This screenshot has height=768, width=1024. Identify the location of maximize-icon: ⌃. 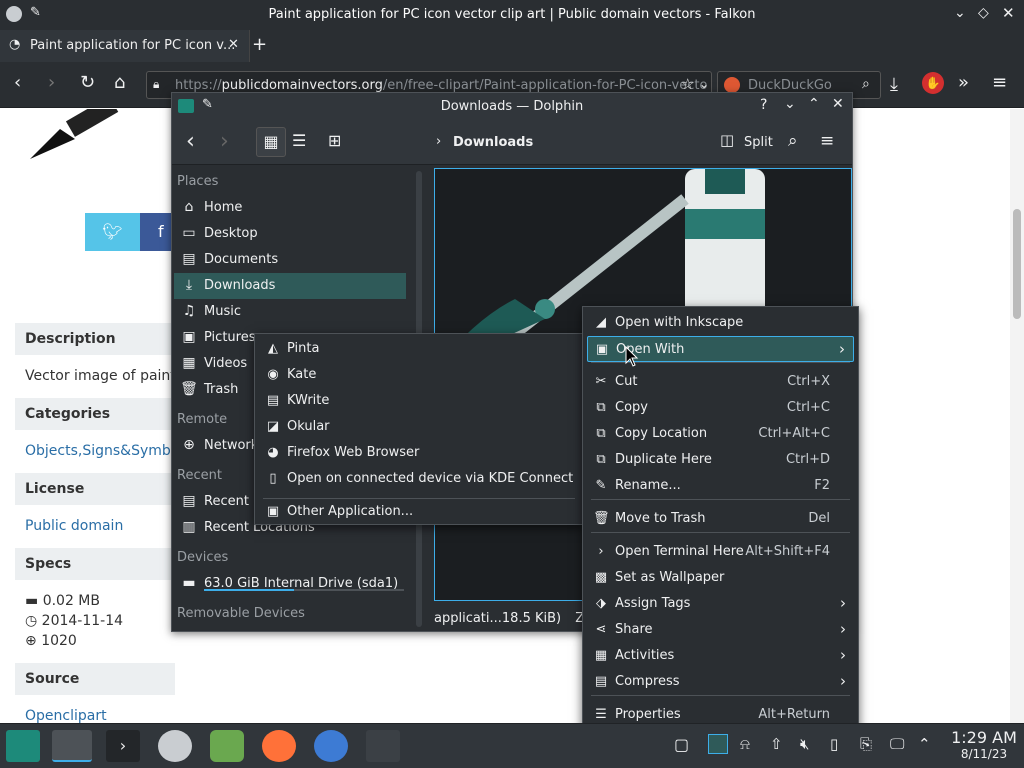
(814, 104).